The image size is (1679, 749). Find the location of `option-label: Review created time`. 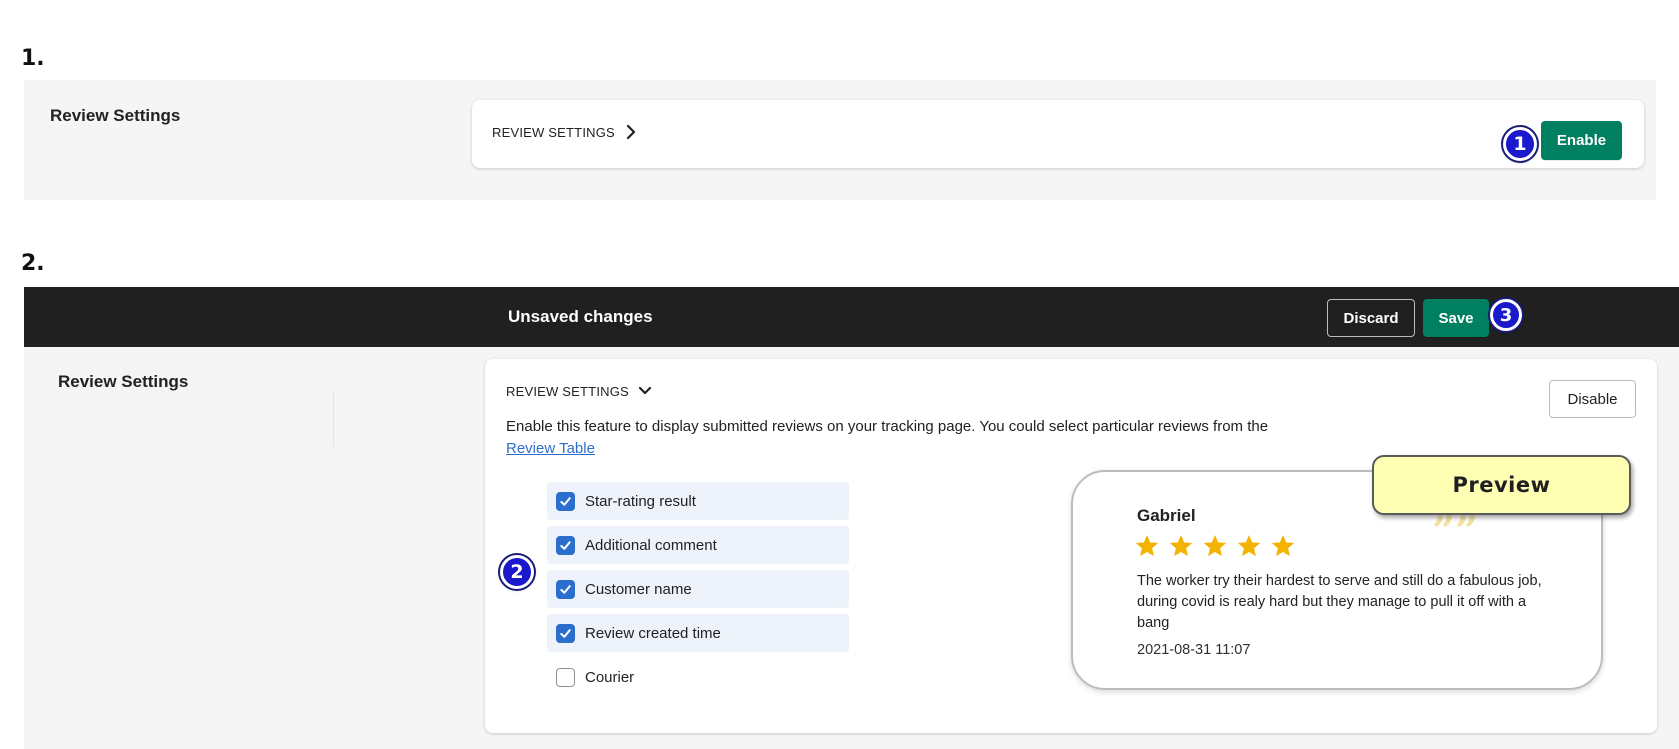

option-label: Review created time is located at coordinates (653, 633).